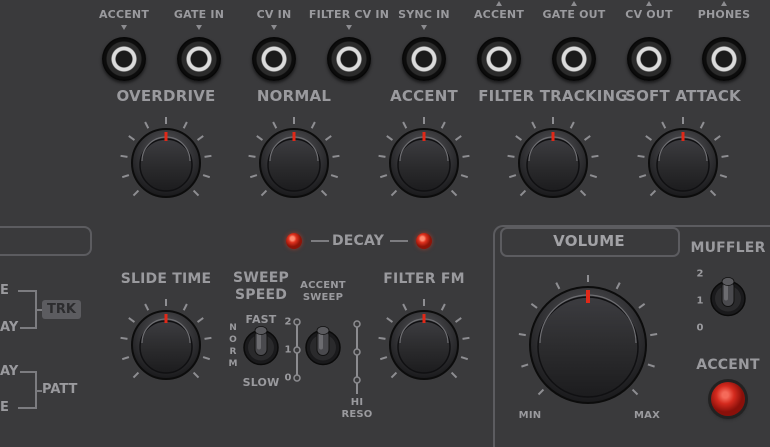 The height and width of the screenshot is (447, 770). Describe the element at coordinates (424, 14) in the screenshot. I see `jack-label-sync-in: SYNC IN` at that location.